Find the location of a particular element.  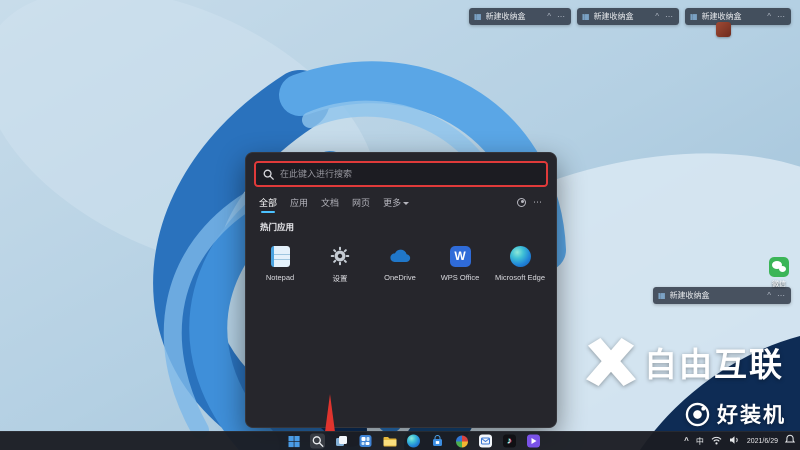

task-view-button is located at coordinates (341, 441).